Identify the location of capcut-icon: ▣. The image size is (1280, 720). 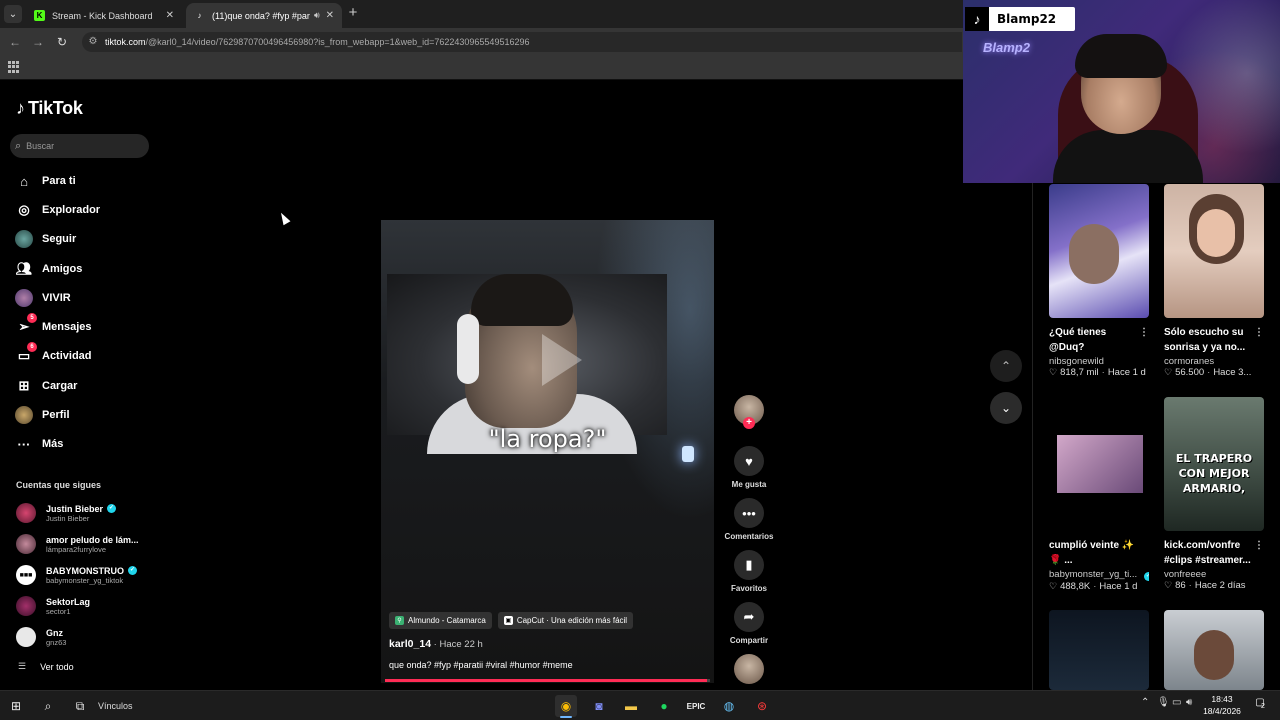
(508, 620).